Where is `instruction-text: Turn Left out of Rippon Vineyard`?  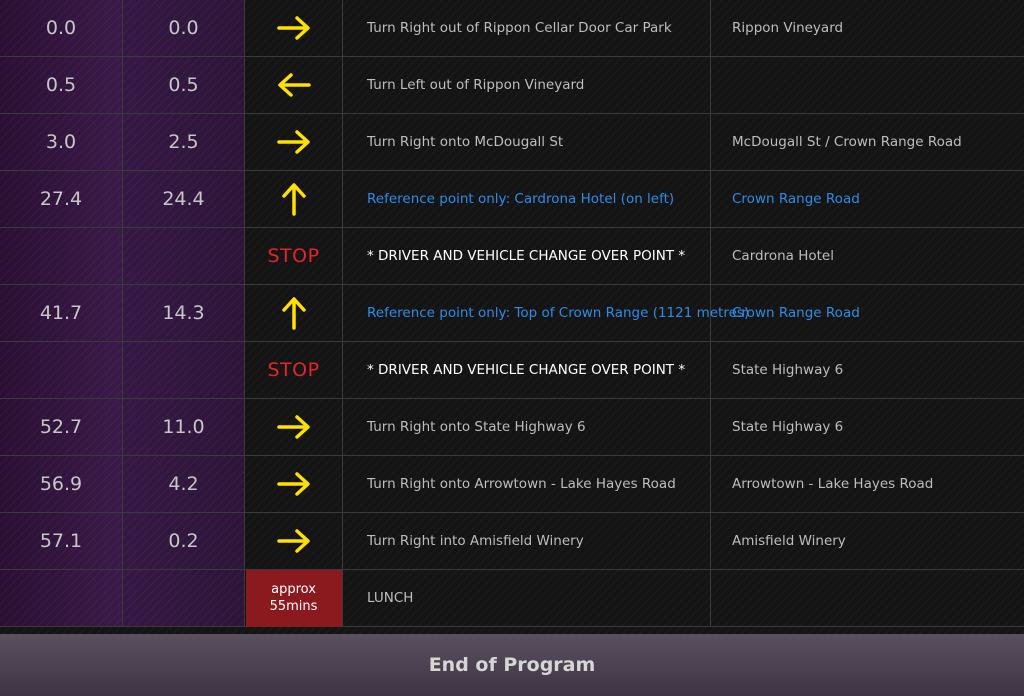 instruction-text: Turn Left out of Rippon Vineyard is located at coordinates (527, 85).